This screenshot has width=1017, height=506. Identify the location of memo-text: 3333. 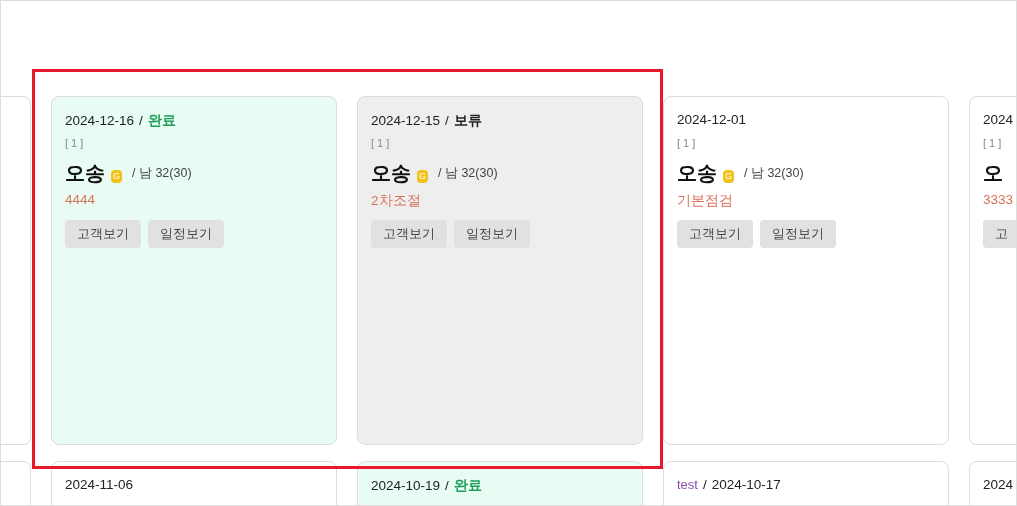
(999, 200).